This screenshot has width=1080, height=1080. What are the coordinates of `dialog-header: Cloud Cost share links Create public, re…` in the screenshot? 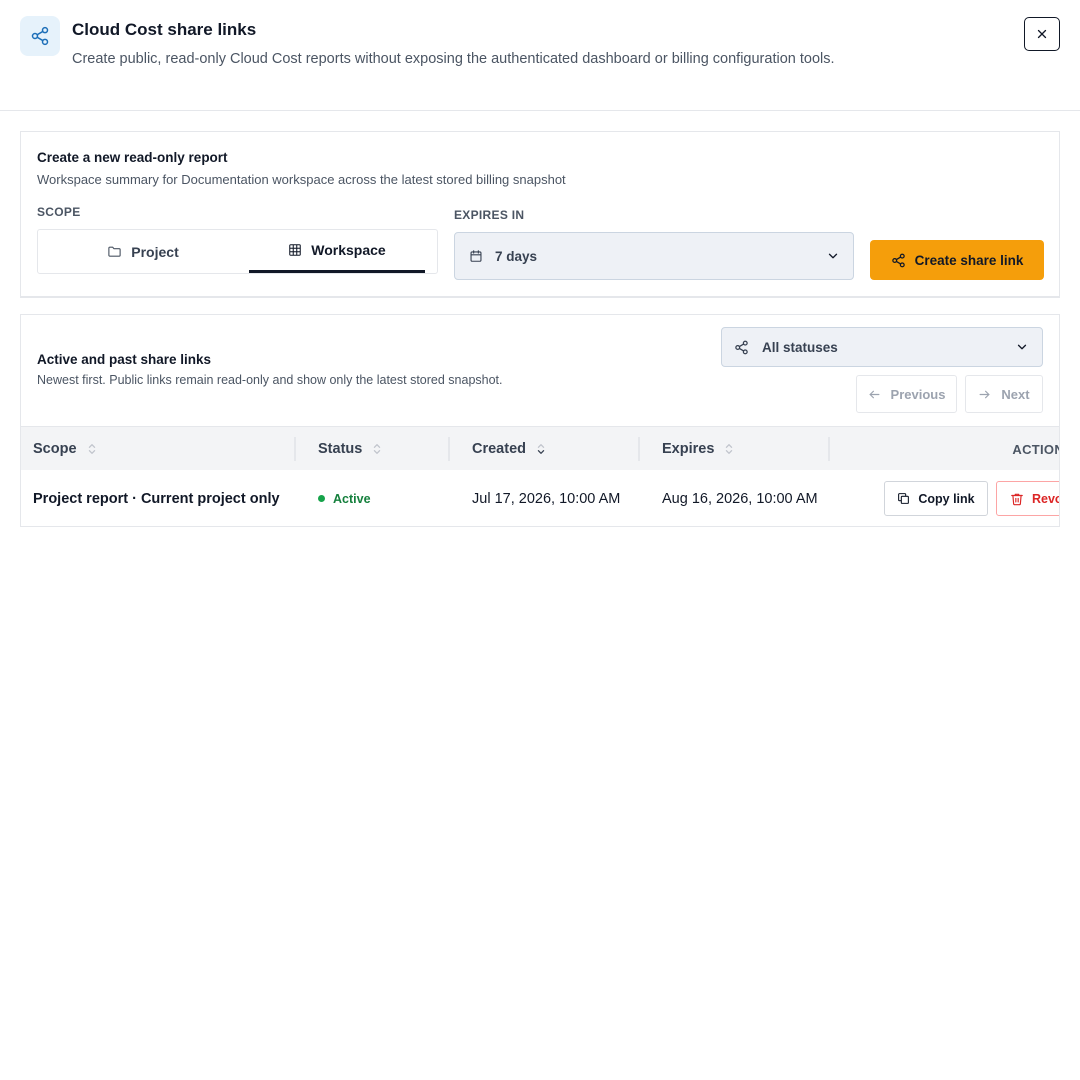 It's located at (540, 55).